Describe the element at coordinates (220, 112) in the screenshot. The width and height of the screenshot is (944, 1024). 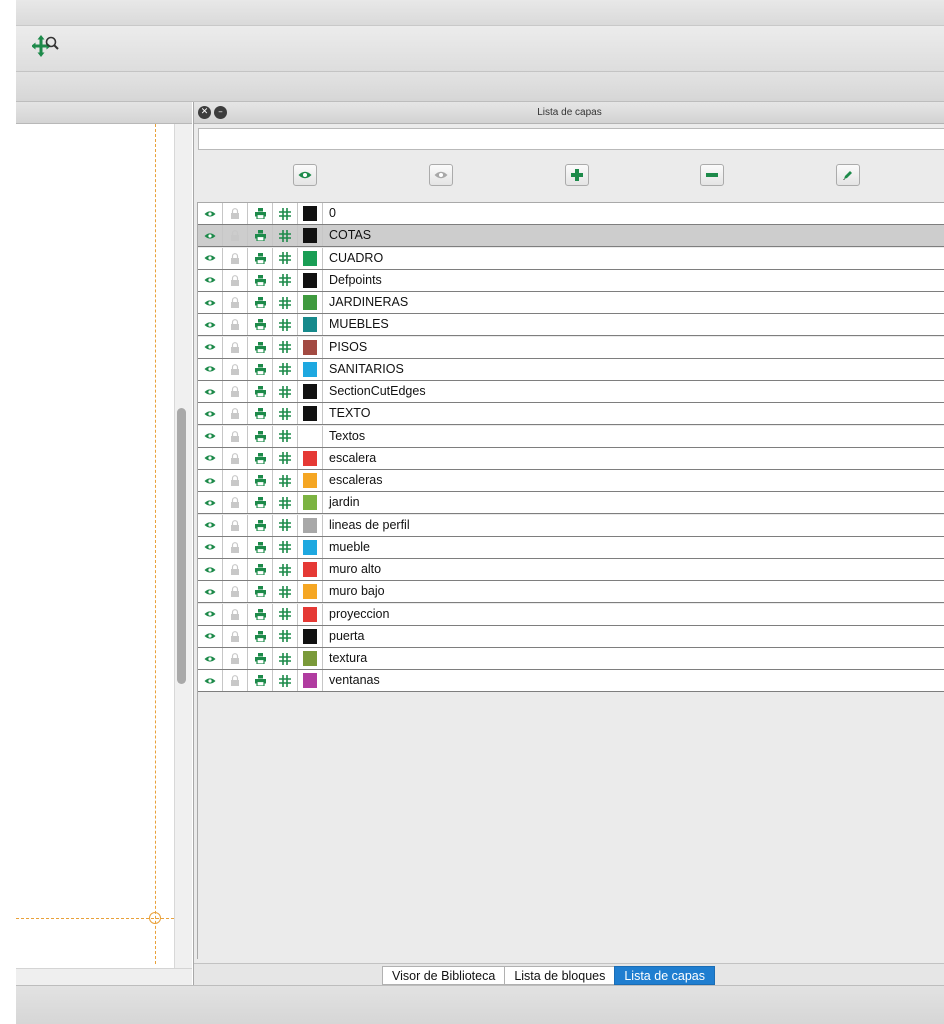
I see `minimize-icon: –` at that location.